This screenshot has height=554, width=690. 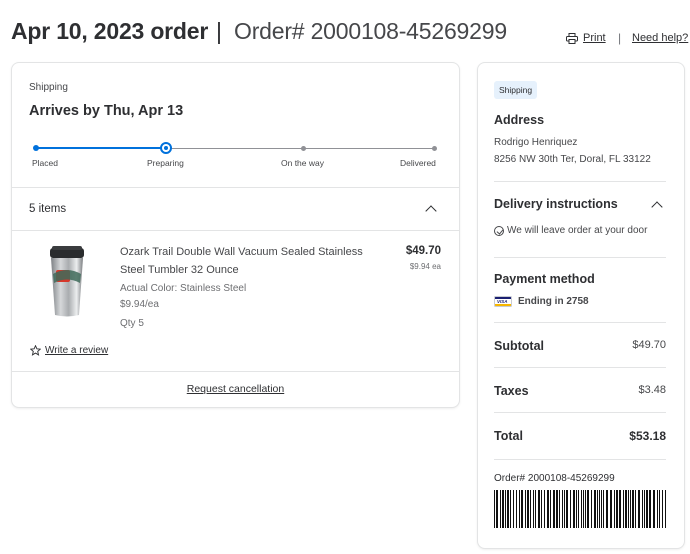 I want to click on payment-card-row: VISA Ending in 2758, so click(x=541, y=301).